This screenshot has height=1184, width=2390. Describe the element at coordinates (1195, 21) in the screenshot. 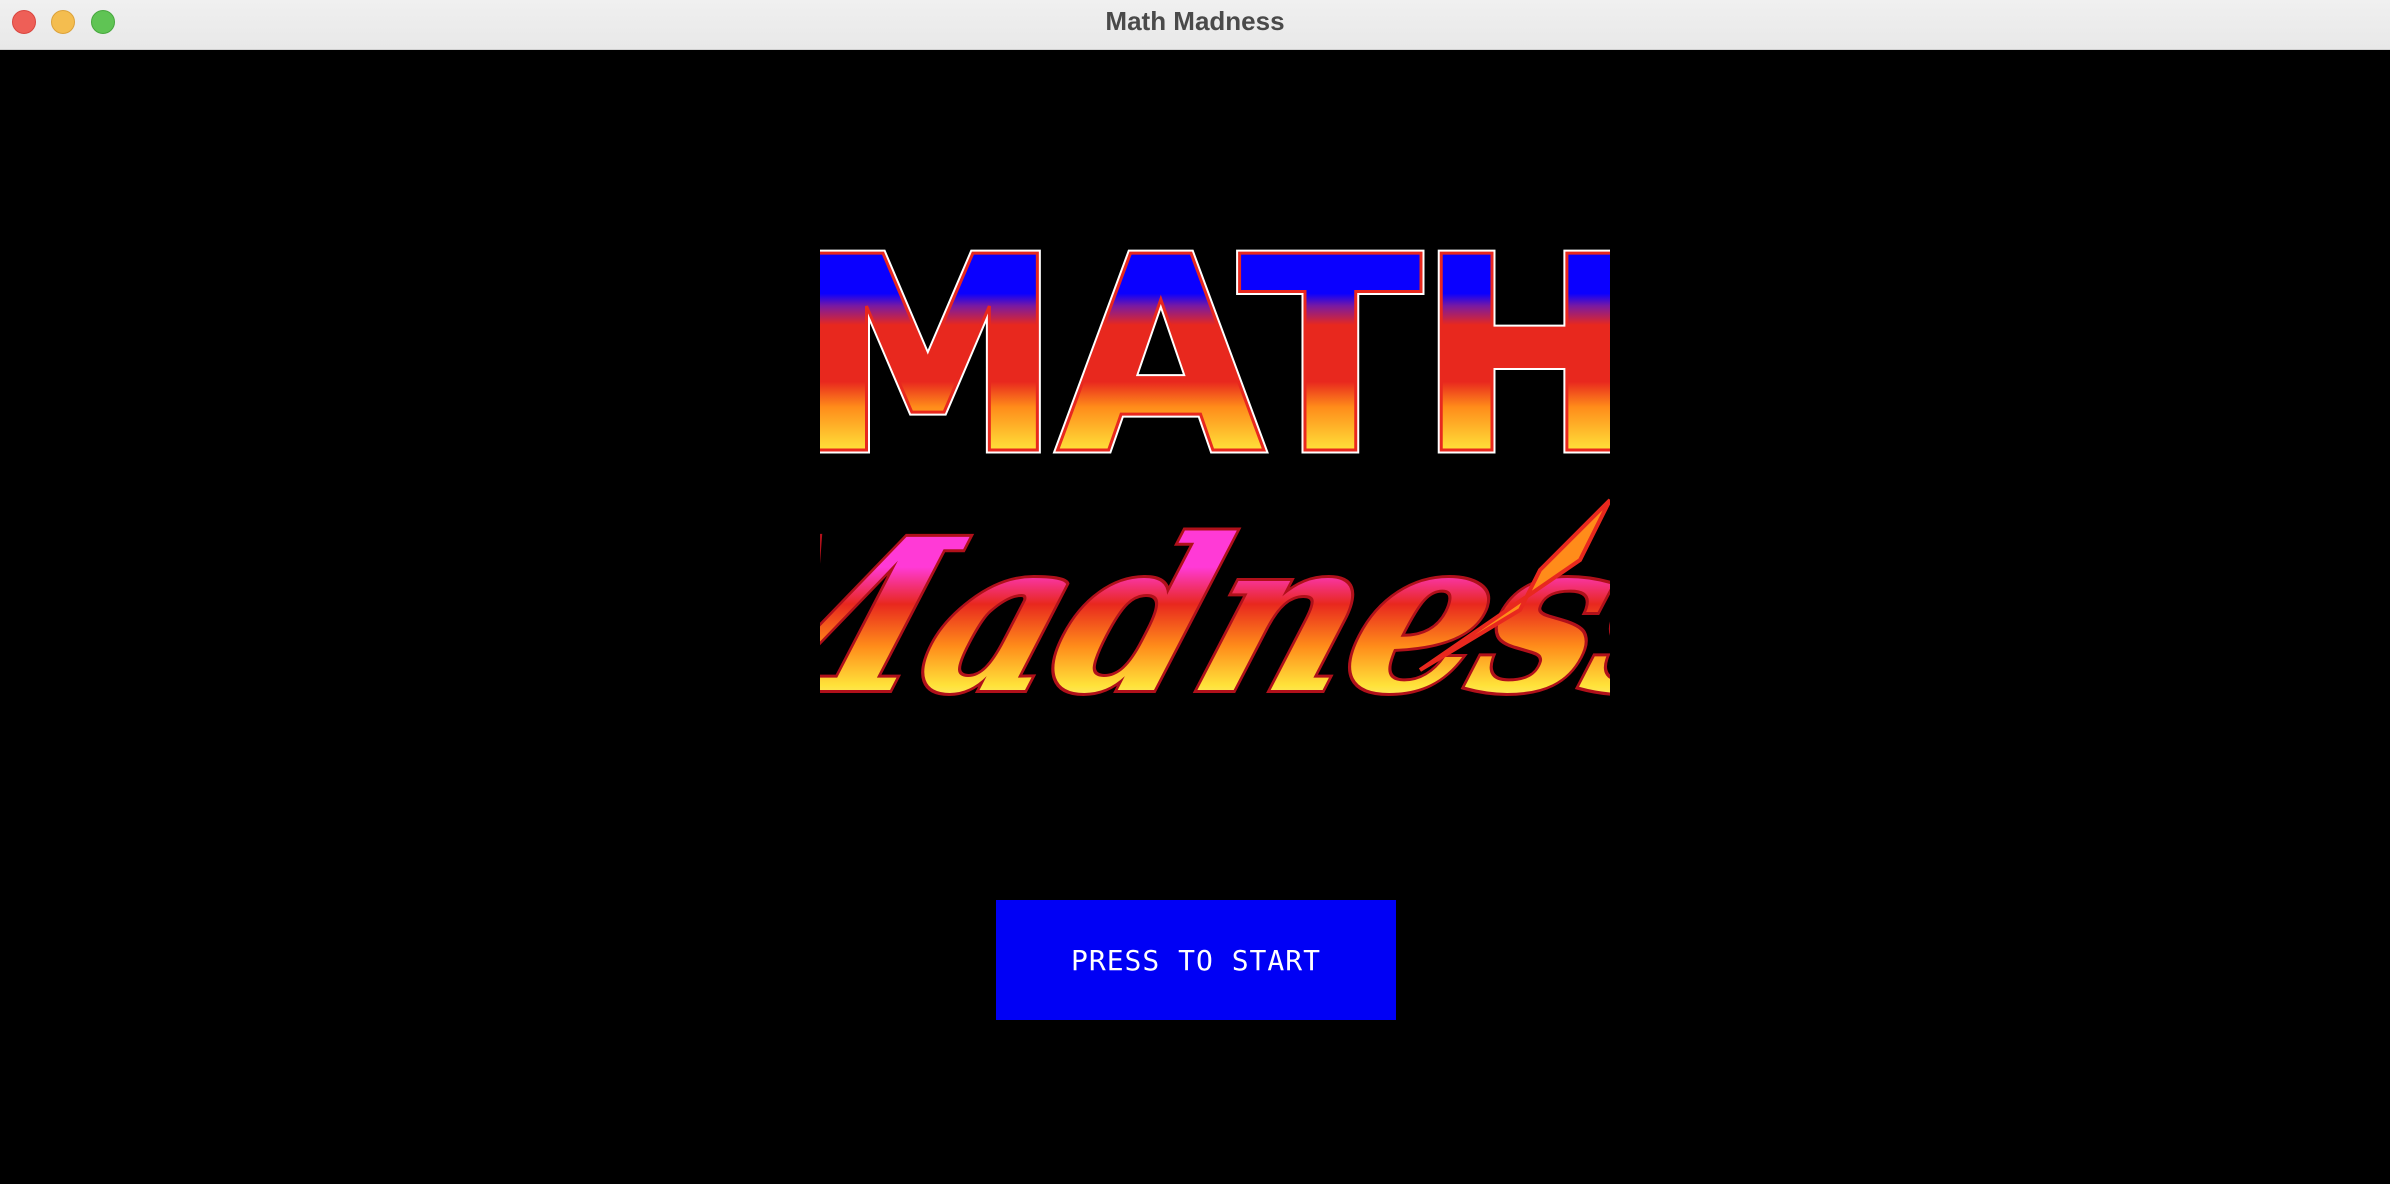

I see `window-title: Math Madness` at that location.